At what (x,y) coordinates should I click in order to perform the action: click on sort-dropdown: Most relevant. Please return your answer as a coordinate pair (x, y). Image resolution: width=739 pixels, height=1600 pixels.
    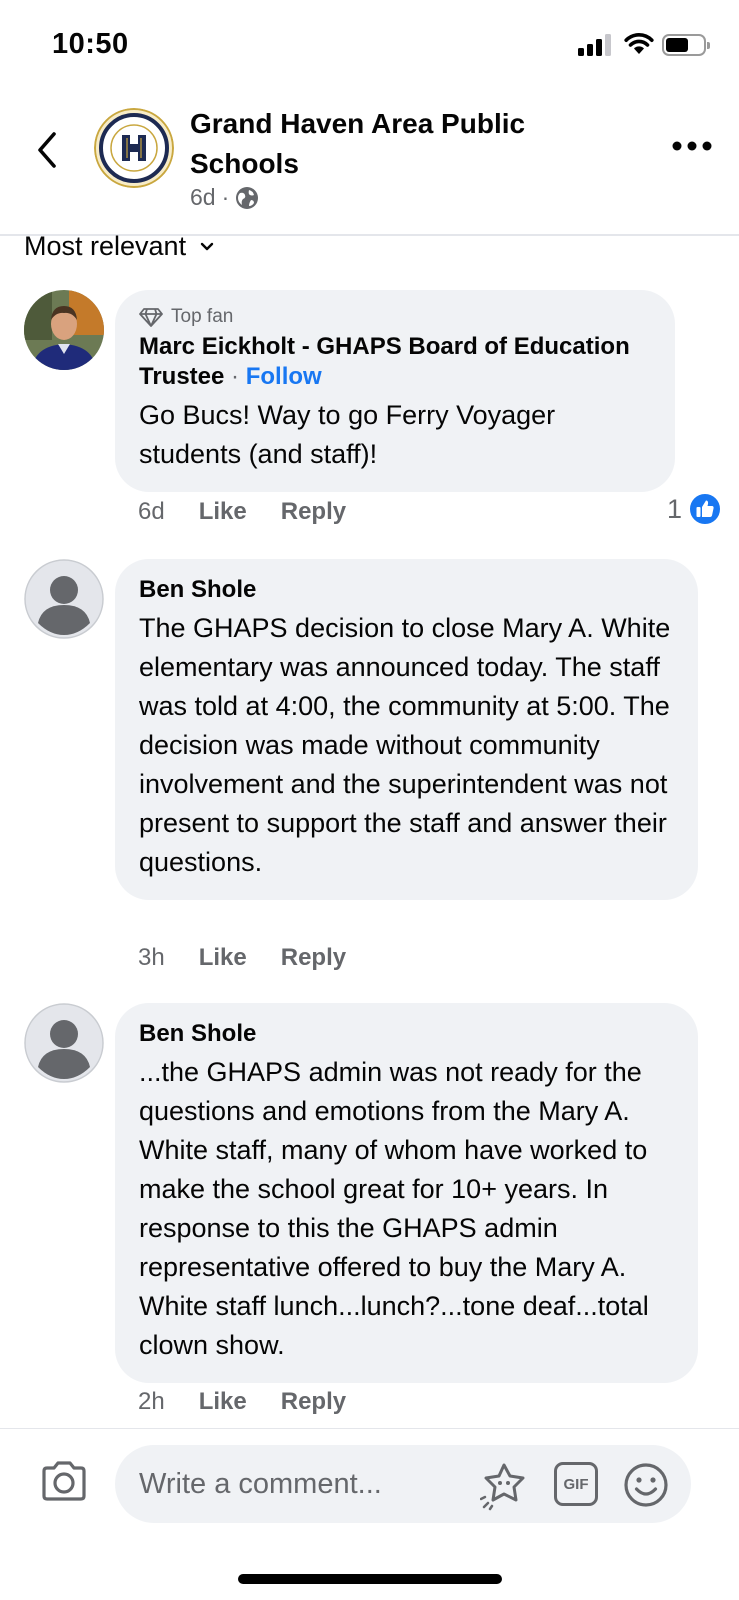
    Looking at the image, I should click on (119, 246).